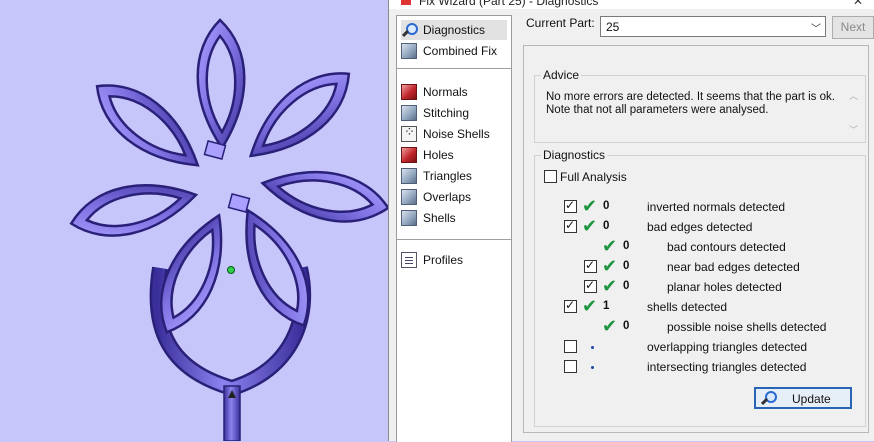 This screenshot has height=442, width=874. What do you see at coordinates (438, 155) in the screenshot?
I see `nav-item-label: Holes` at bounding box center [438, 155].